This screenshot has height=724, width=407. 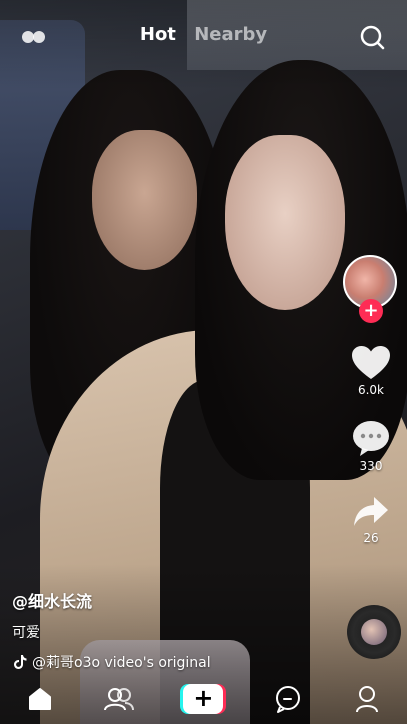 I want to click on create-icon: +, so click(x=203, y=699).